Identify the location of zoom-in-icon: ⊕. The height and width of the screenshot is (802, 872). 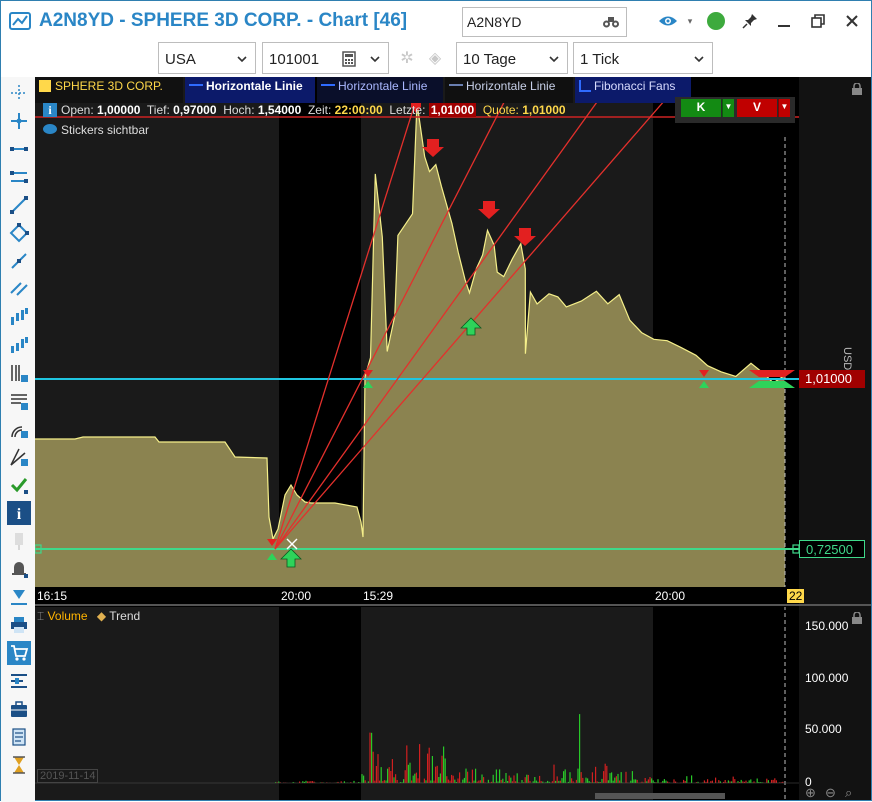
(810, 793).